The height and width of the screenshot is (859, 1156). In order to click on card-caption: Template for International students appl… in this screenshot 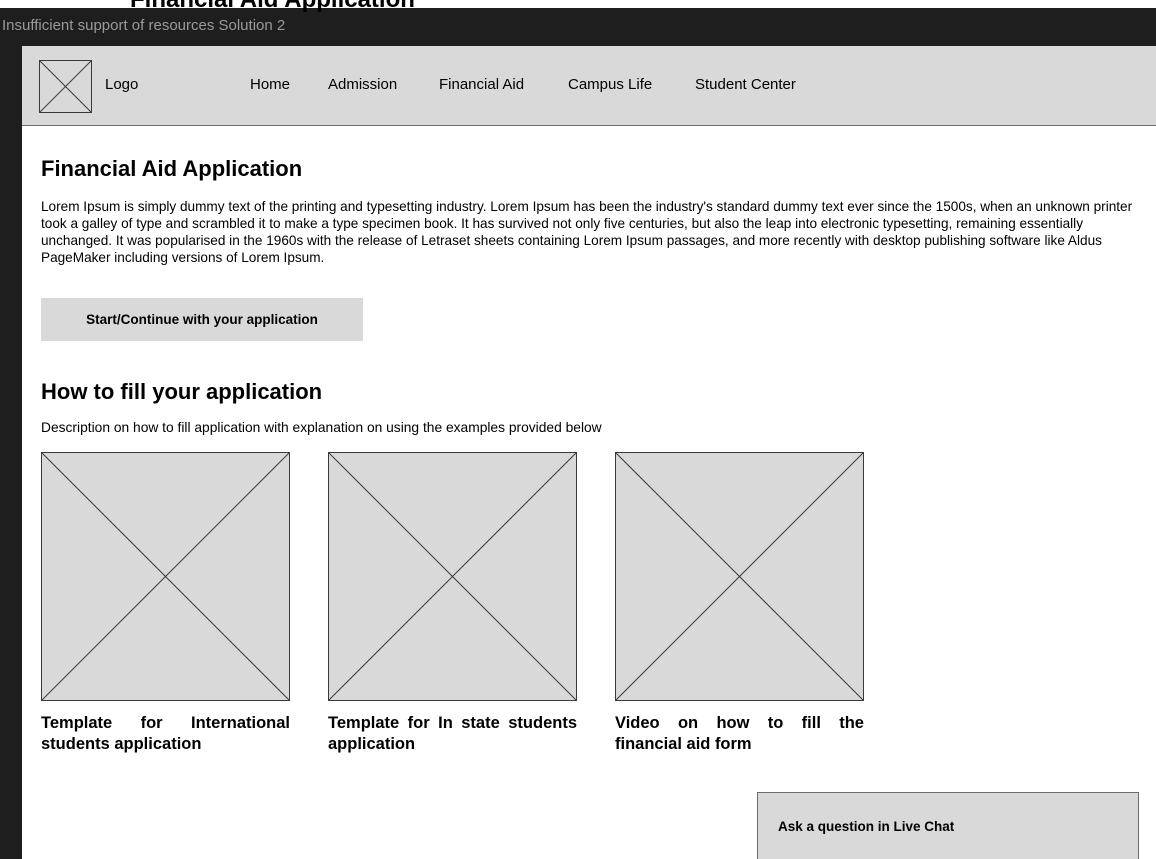, I will do `click(165, 733)`.